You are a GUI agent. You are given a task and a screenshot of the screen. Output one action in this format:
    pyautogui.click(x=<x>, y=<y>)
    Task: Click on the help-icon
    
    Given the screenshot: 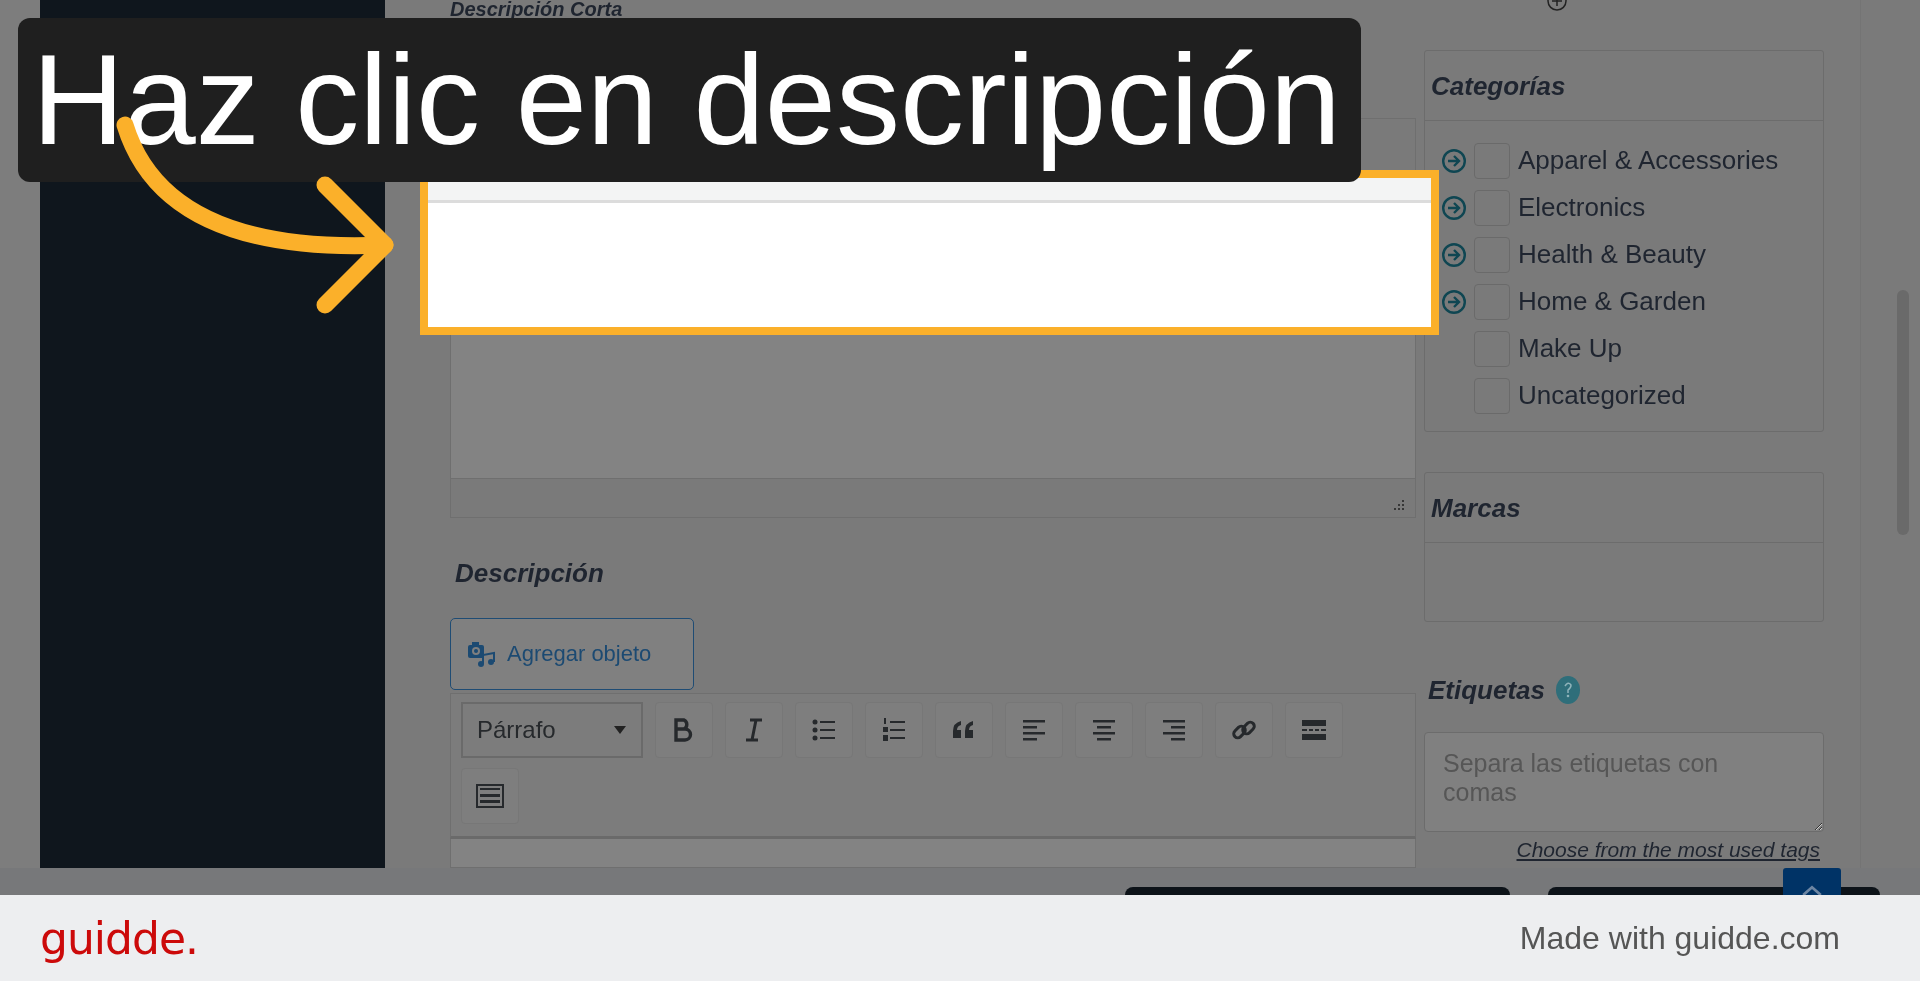 What is the action you would take?
    pyautogui.click(x=1568, y=690)
    